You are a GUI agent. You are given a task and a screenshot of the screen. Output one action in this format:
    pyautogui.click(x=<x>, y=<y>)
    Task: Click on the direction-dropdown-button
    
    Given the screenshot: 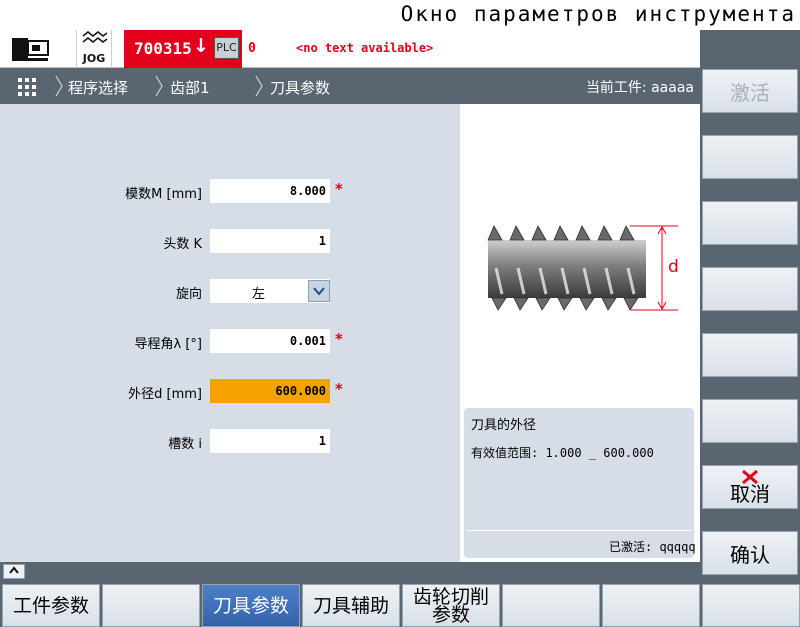 What is the action you would take?
    pyautogui.click(x=319, y=291)
    